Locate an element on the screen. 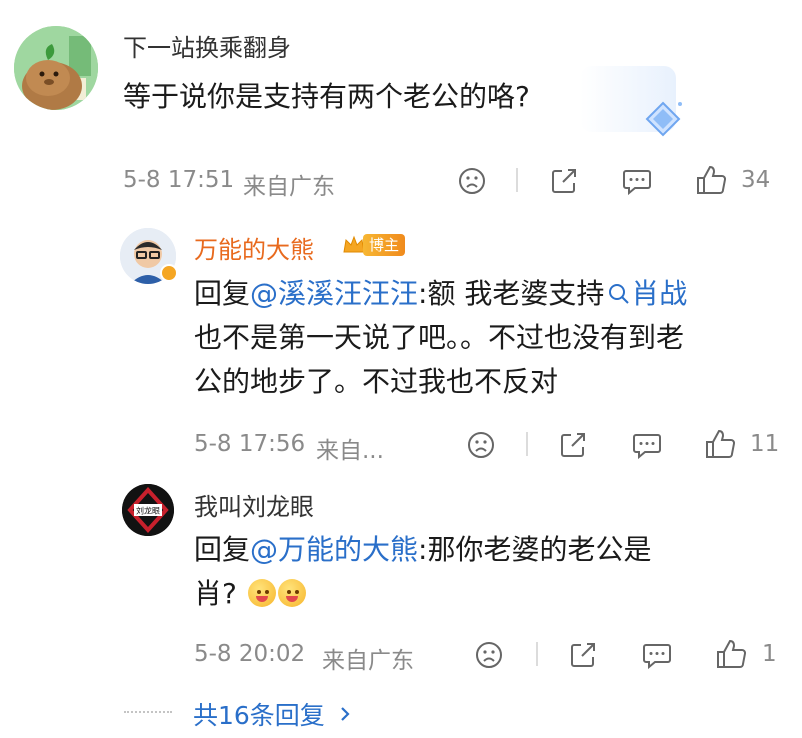 The height and width of the screenshot is (738, 802). more-replies-label: 共16条回复 is located at coordinates (259, 715).